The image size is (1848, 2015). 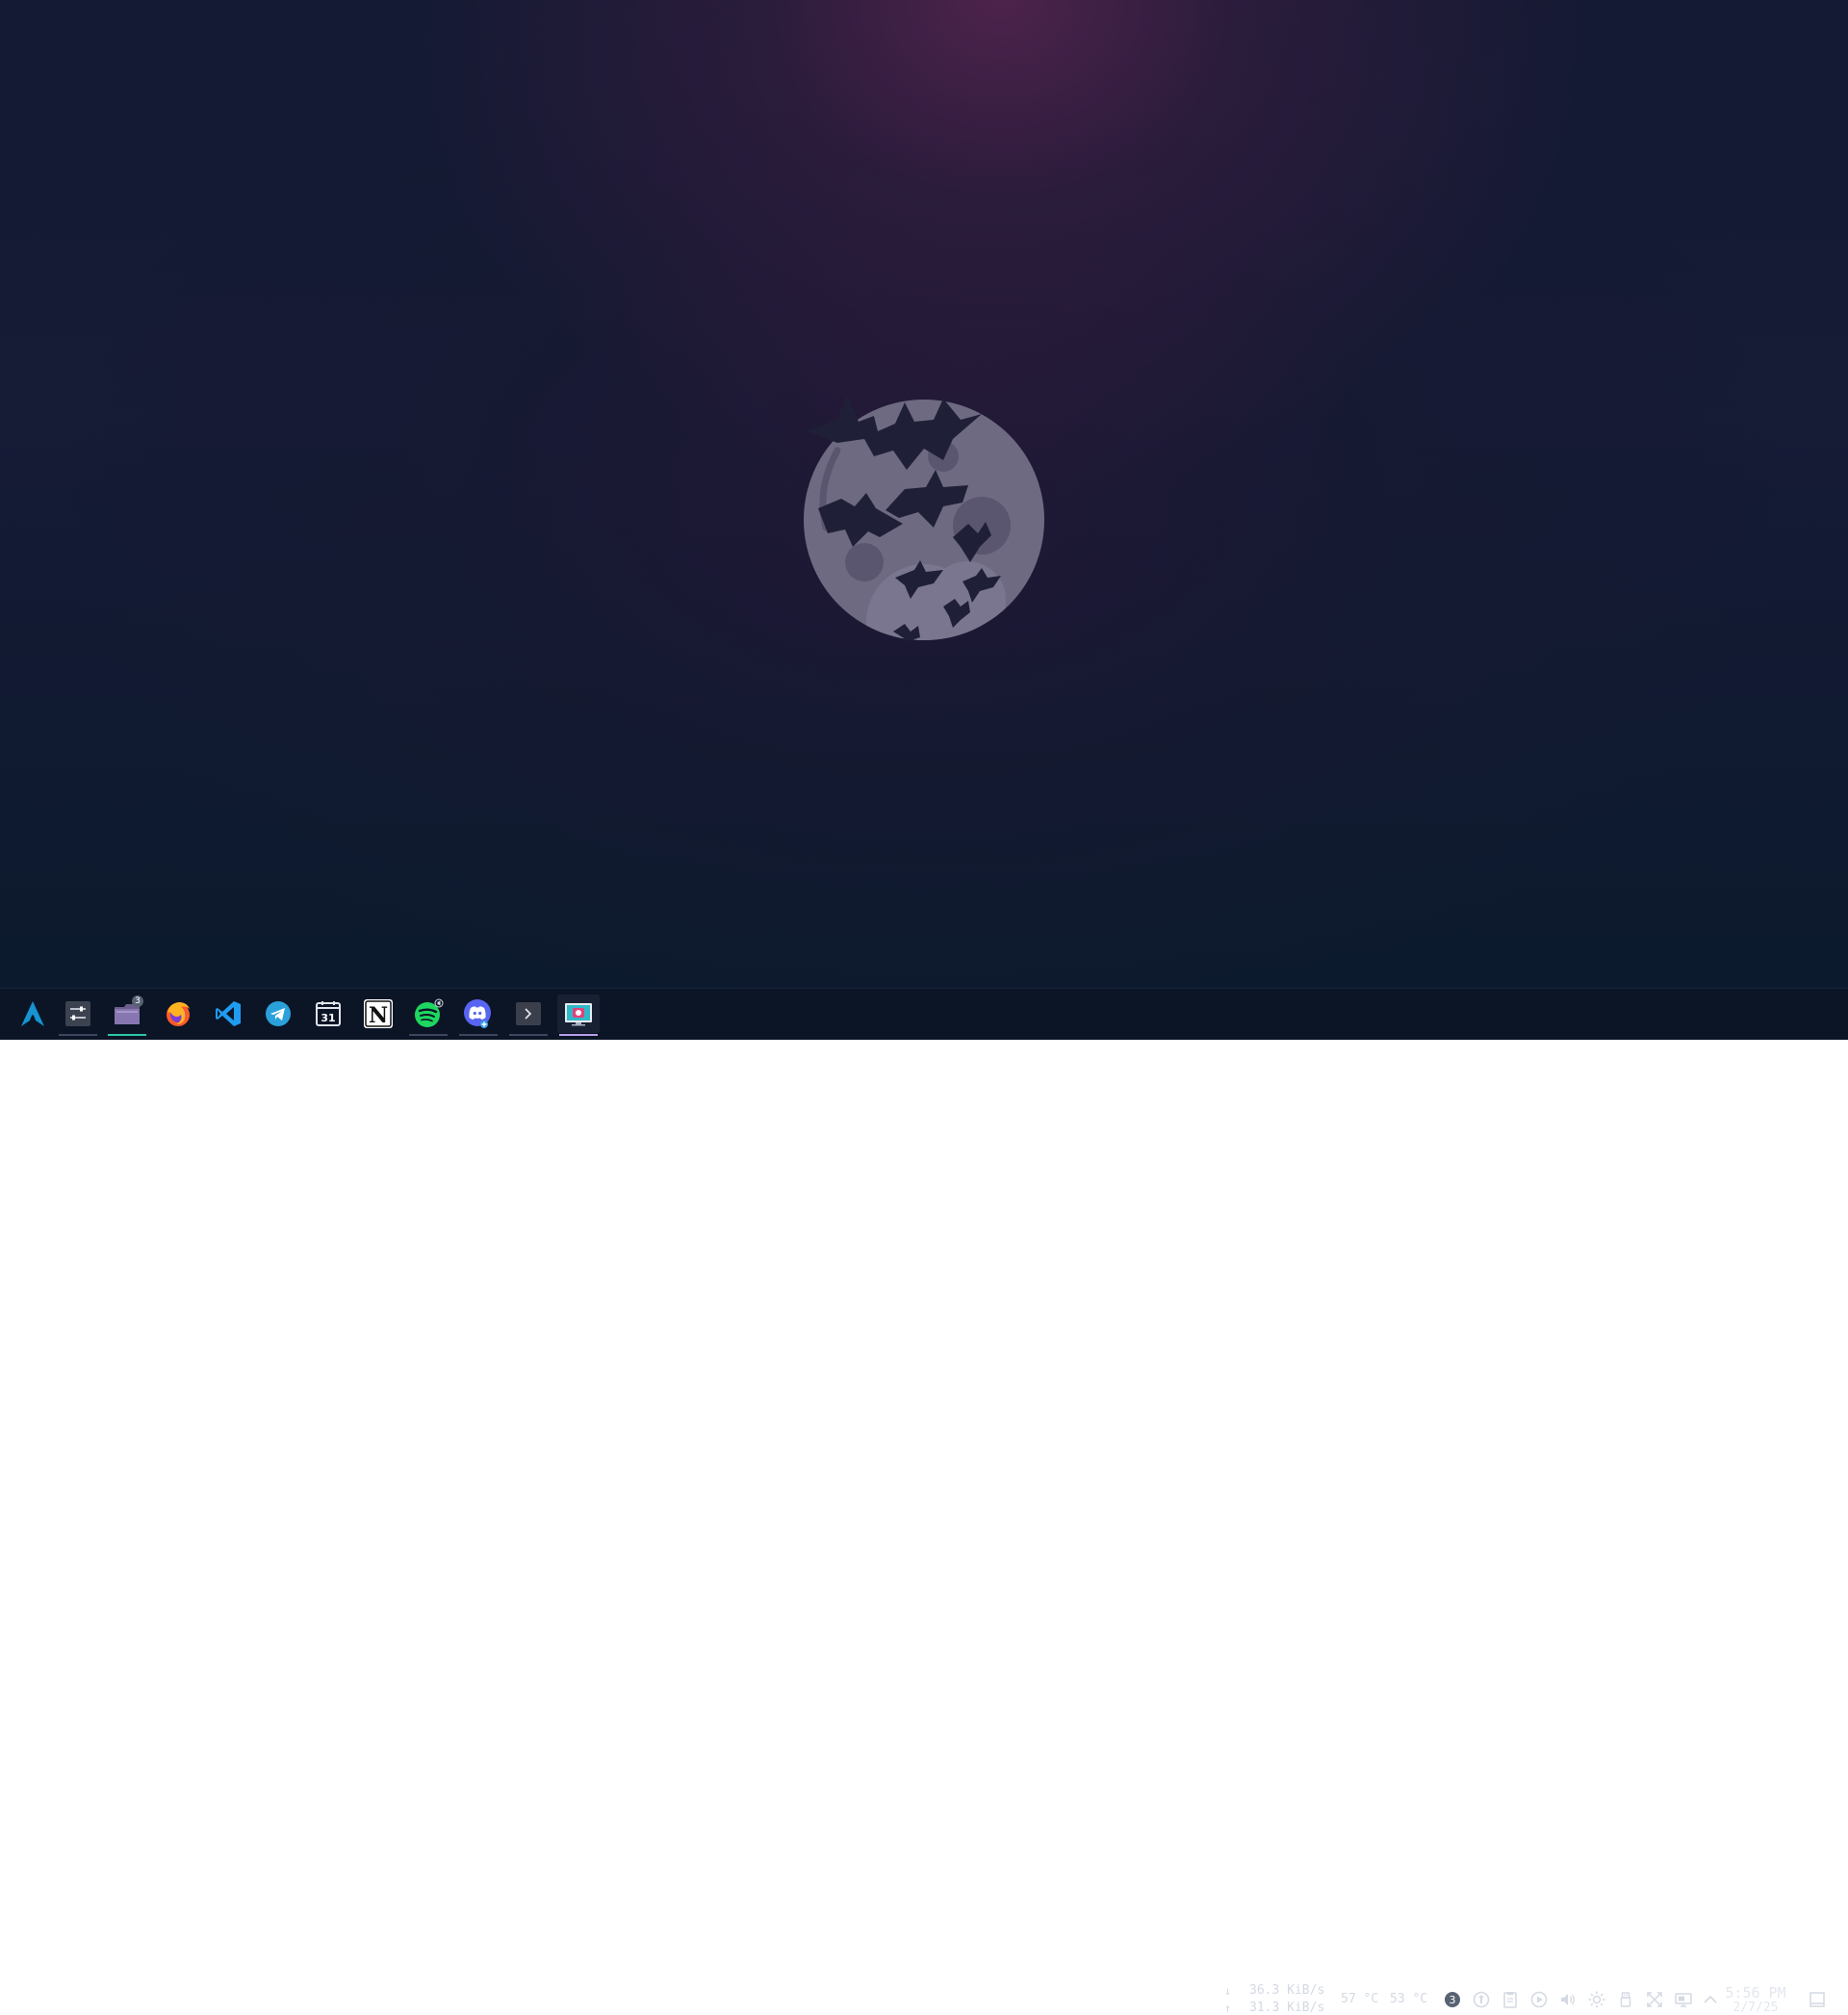 What do you see at coordinates (1359, 1999) in the screenshot?
I see `cpu-temperature: 57 °C` at bounding box center [1359, 1999].